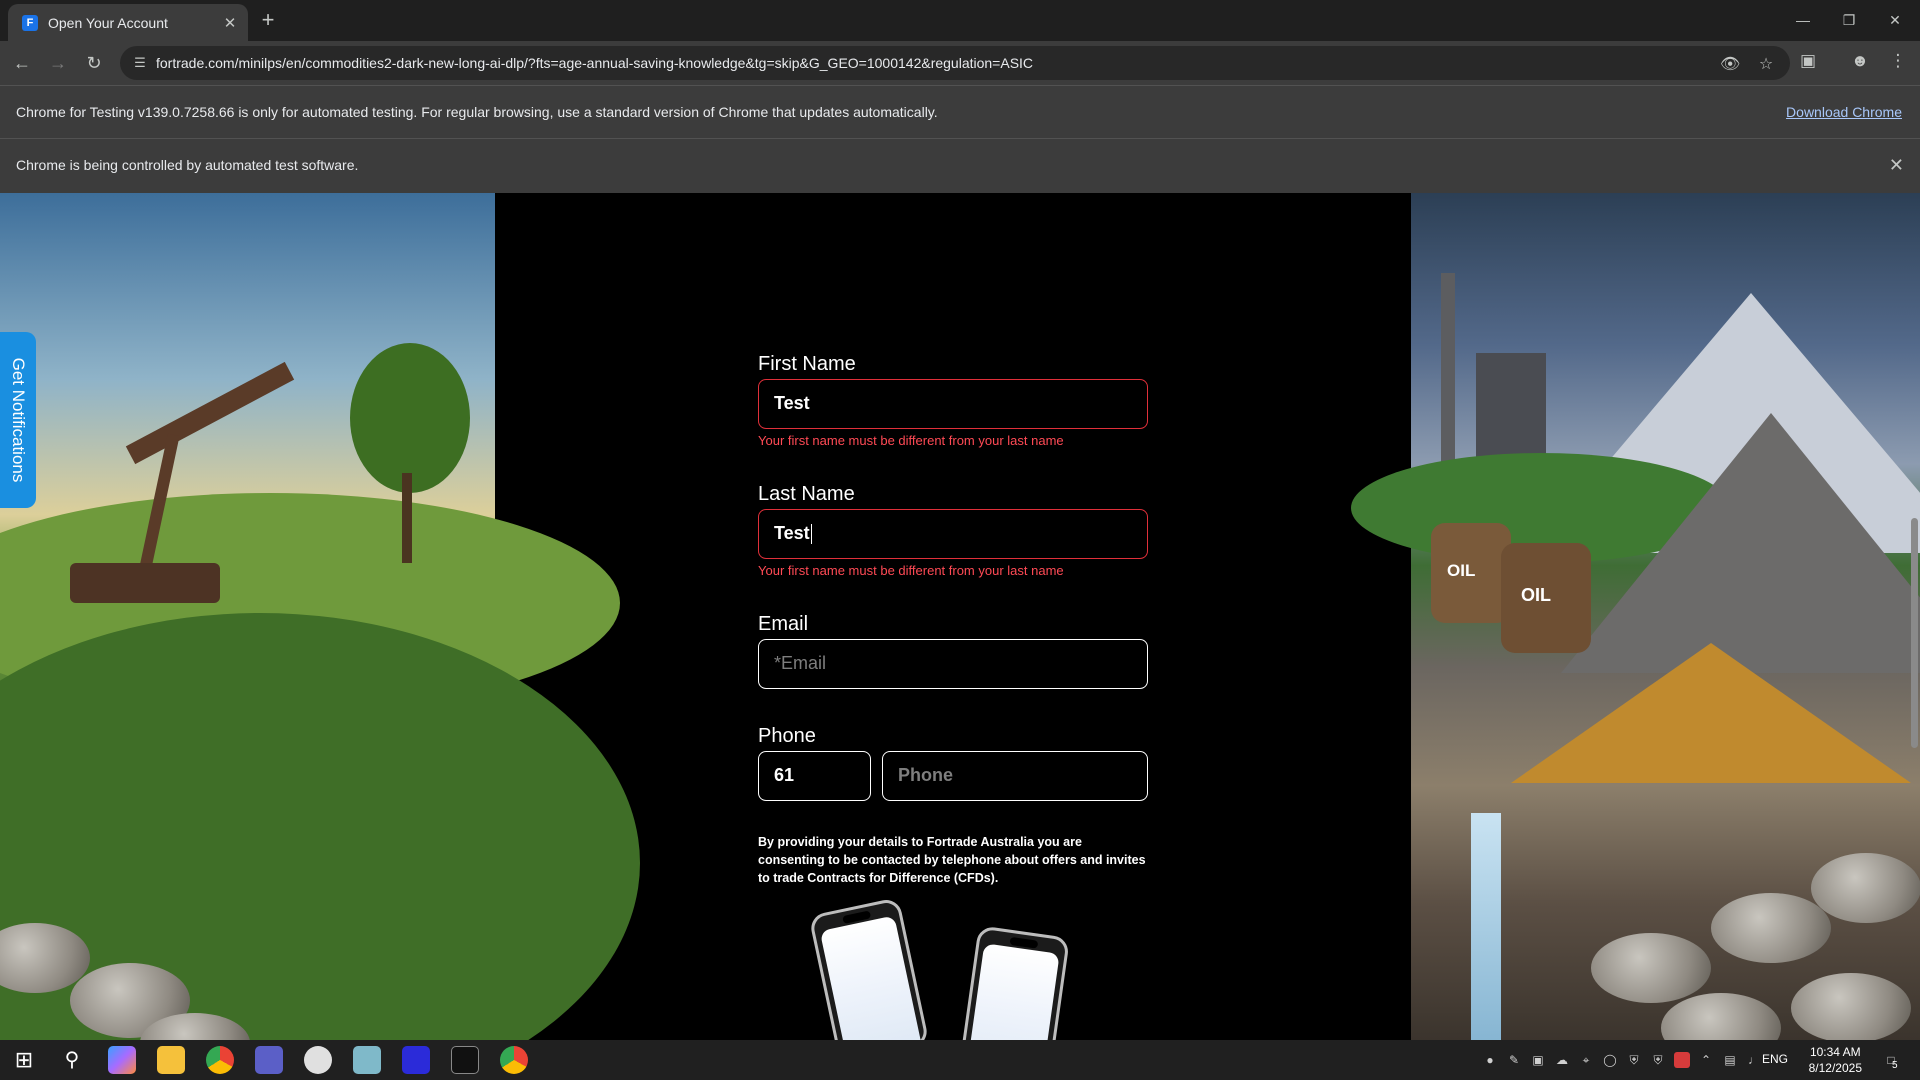 This screenshot has height=1080, width=1920. What do you see at coordinates (1730, 1060) in the screenshot?
I see `wifi-icon: ▤` at bounding box center [1730, 1060].